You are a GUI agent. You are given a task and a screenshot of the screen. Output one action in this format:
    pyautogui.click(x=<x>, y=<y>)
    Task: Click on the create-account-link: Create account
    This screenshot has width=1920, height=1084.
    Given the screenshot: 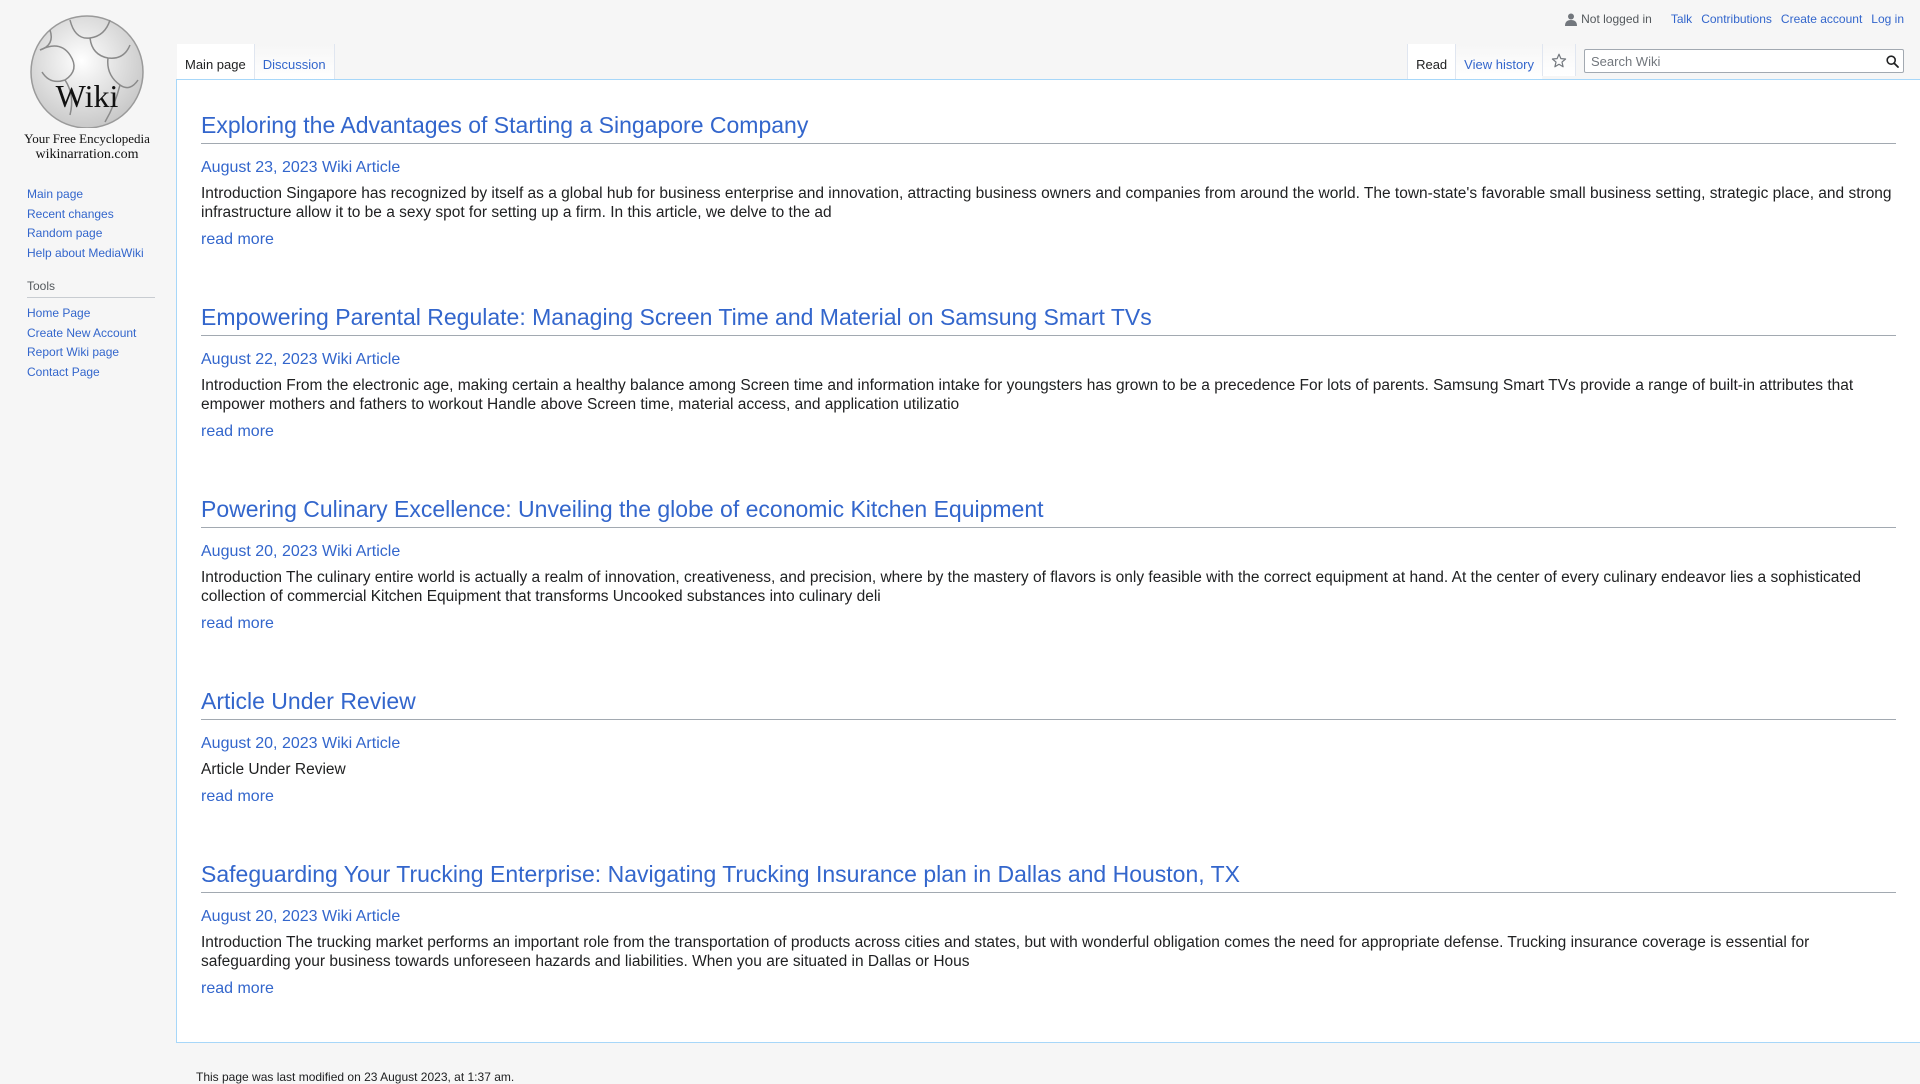 What is the action you would take?
    pyautogui.click(x=1821, y=19)
    